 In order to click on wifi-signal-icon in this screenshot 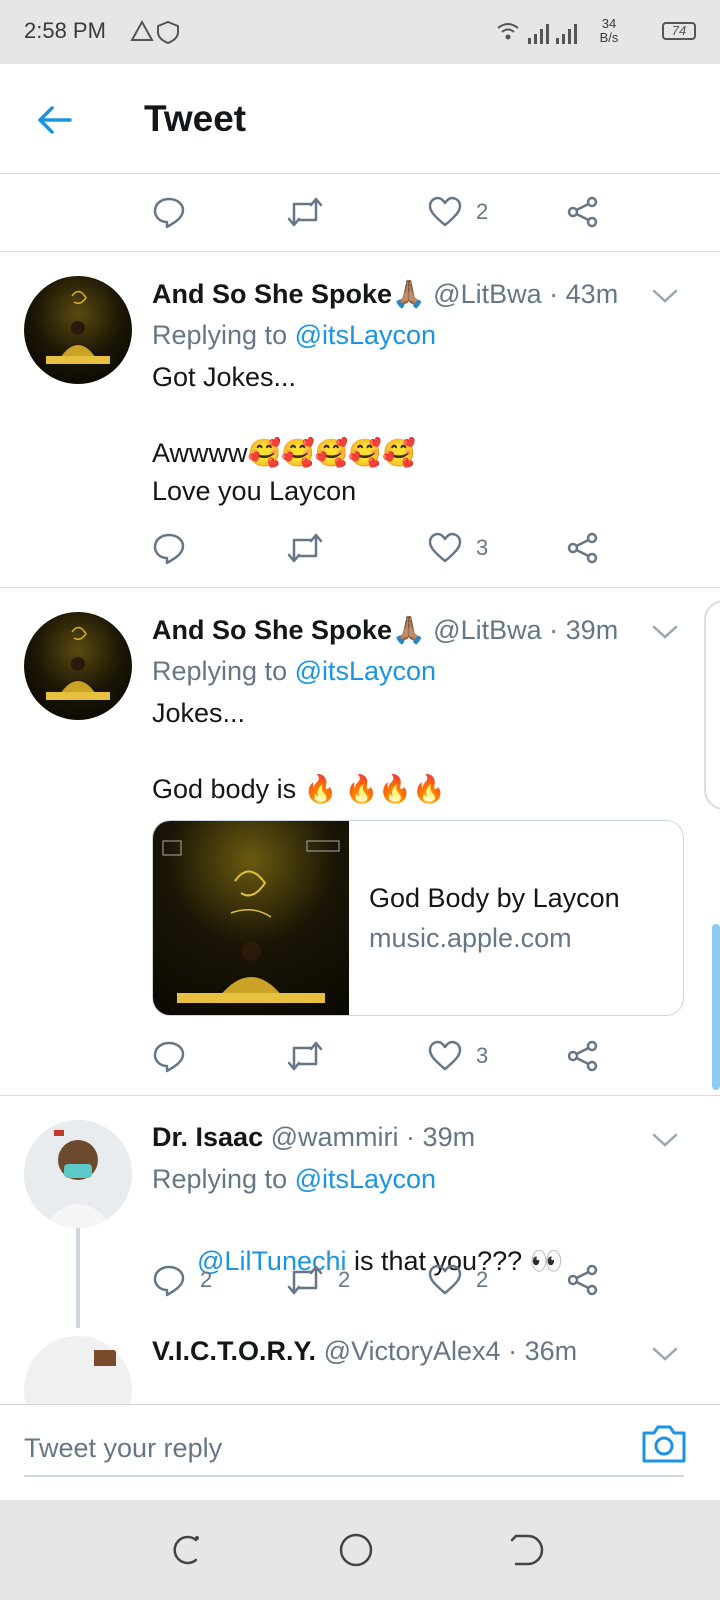, I will do `click(537, 33)`.